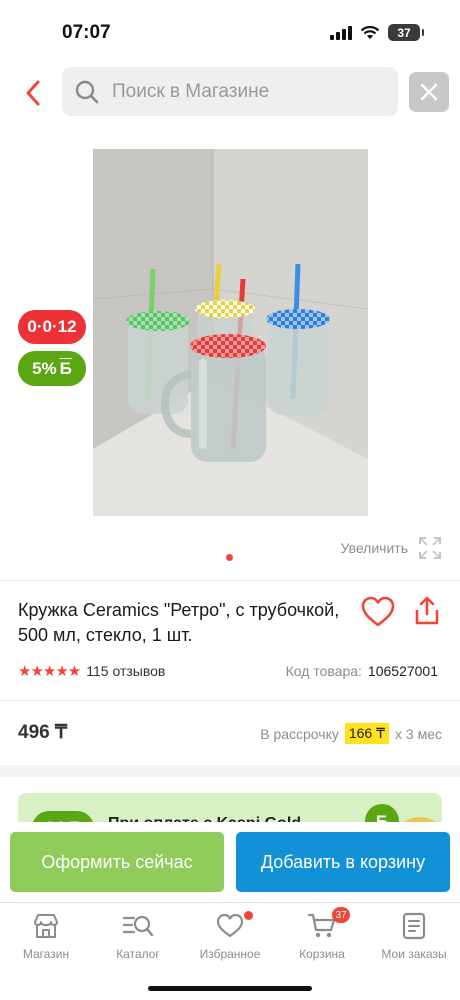  What do you see at coordinates (414, 926) in the screenshot?
I see `orders-icon` at bounding box center [414, 926].